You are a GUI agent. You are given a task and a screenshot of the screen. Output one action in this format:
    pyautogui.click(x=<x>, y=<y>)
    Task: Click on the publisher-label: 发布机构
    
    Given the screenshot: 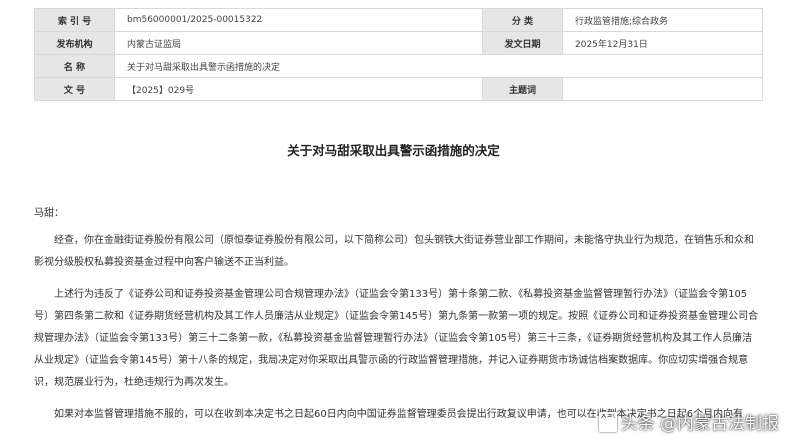 What is the action you would take?
    pyautogui.click(x=74, y=43)
    